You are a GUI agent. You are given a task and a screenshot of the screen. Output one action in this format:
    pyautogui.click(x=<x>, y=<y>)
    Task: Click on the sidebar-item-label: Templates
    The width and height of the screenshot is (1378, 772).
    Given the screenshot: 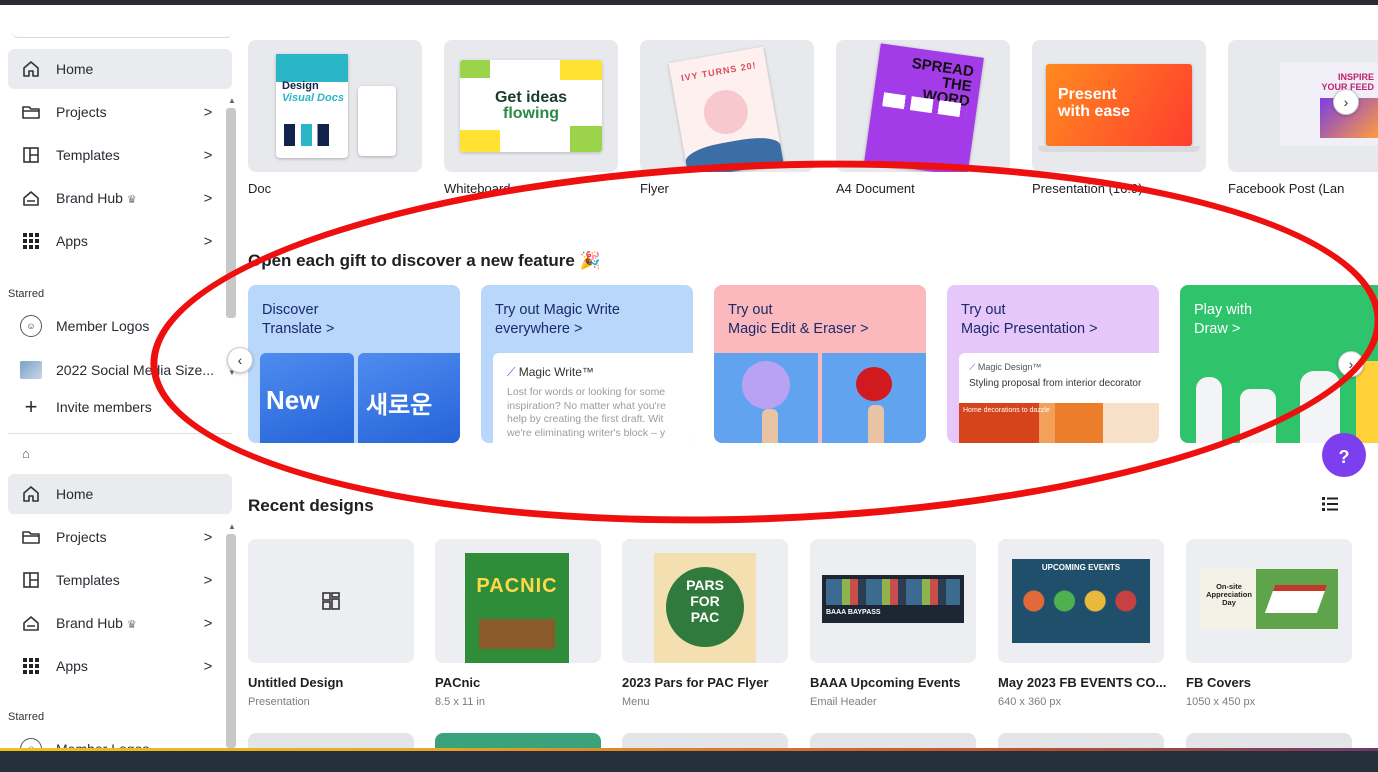 What is the action you would take?
    pyautogui.click(x=88, y=580)
    